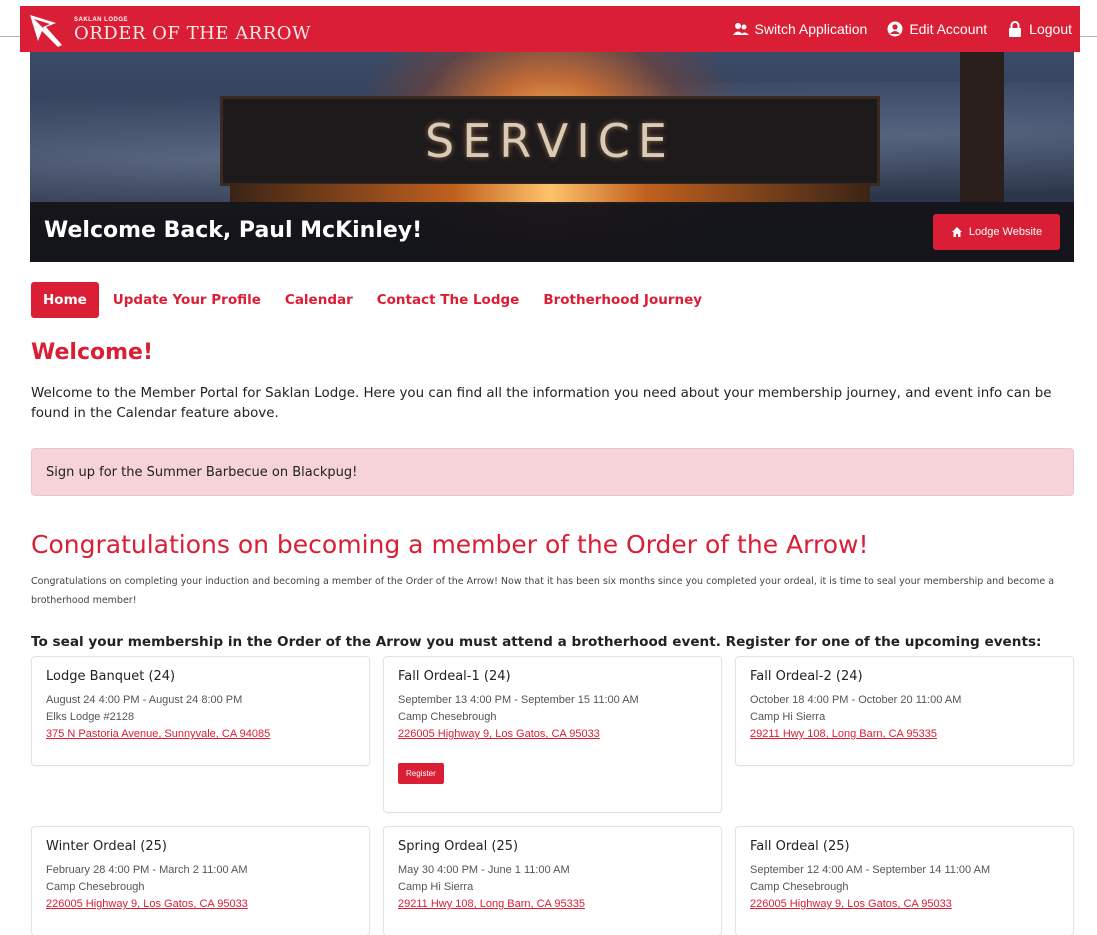 The height and width of the screenshot is (935, 1097). I want to click on brand: SAKLAN LODGE ORDER OF THE ARROW, so click(169, 30).